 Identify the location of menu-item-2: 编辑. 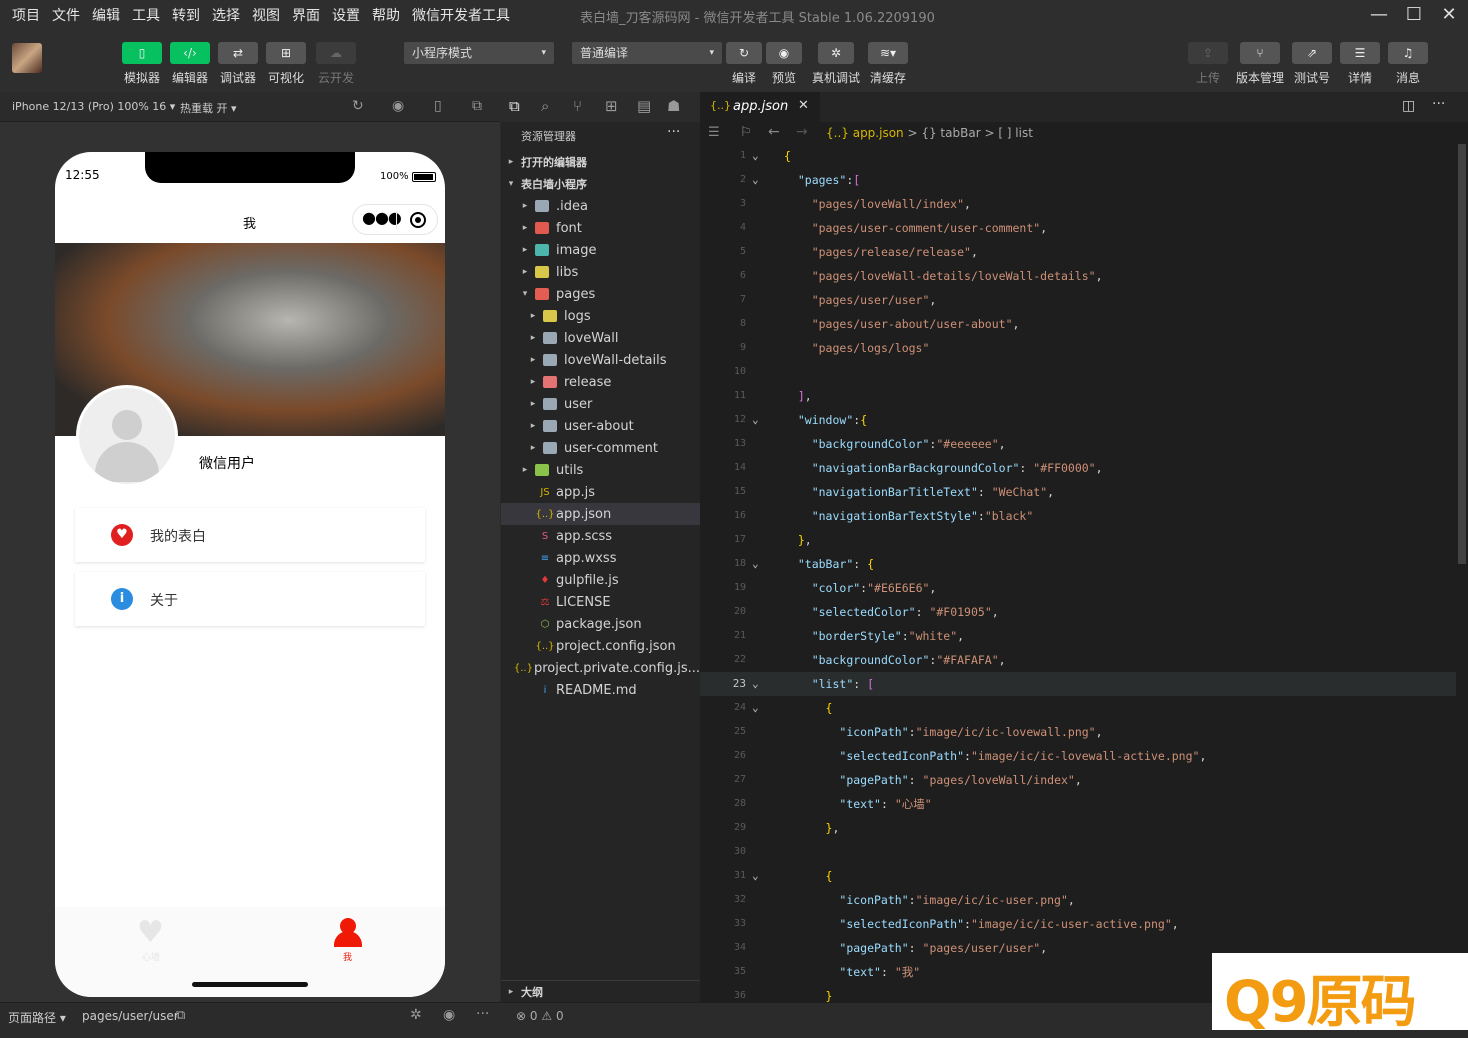
(106, 15).